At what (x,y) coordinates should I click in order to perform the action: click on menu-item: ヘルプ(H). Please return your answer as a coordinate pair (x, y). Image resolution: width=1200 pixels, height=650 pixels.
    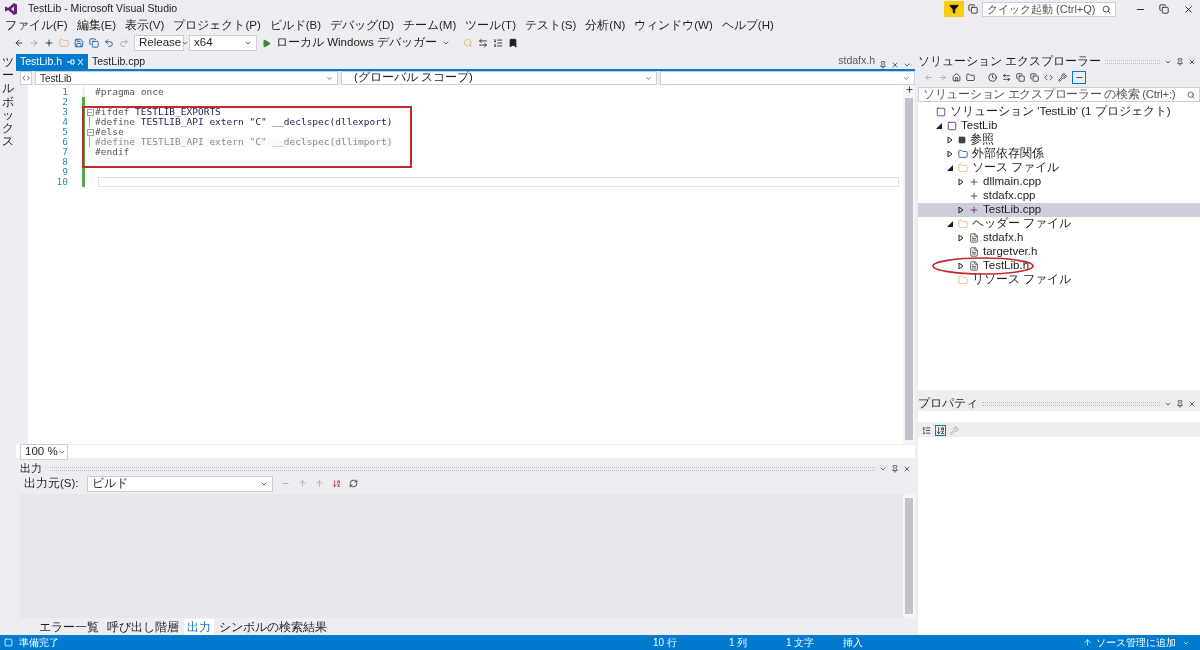
    Looking at the image, I should click on (747, 26).